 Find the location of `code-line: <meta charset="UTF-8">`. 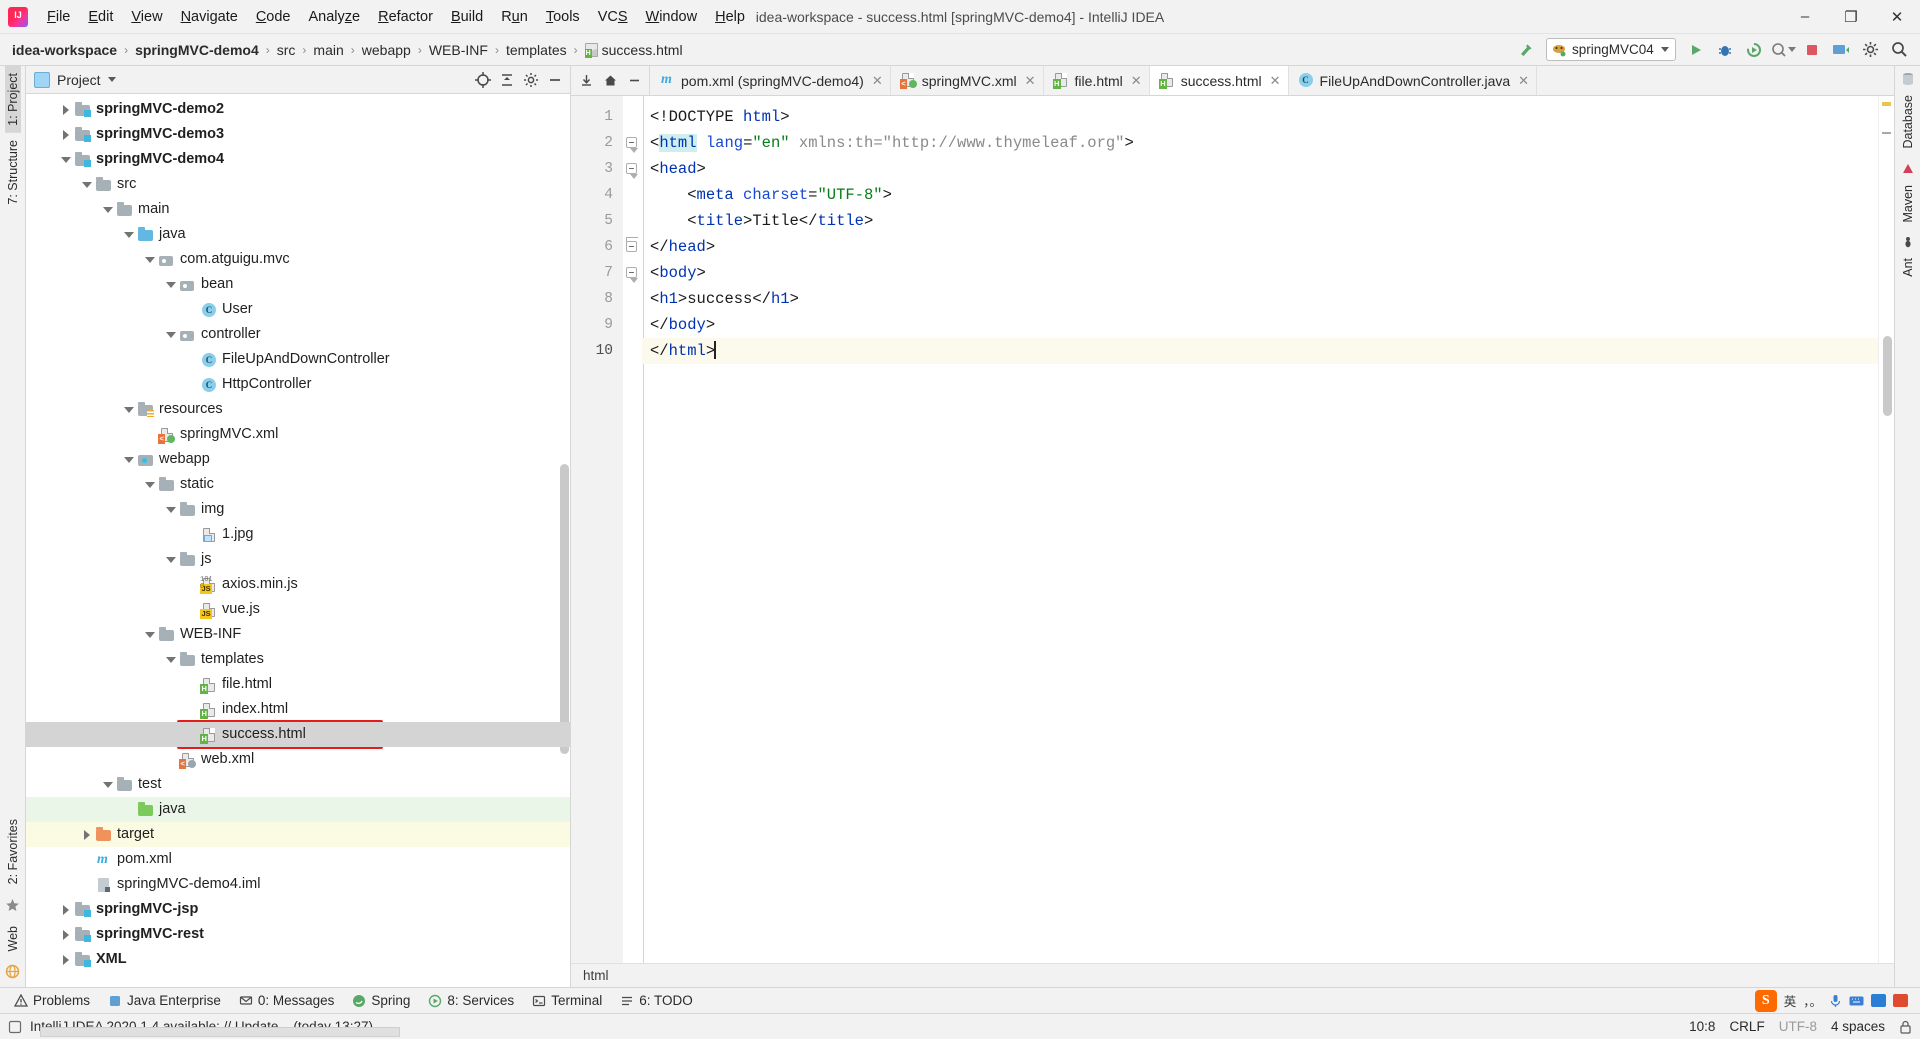

code-line: <meta charset="UTF-8"> is located at coordinates (1260, 195).